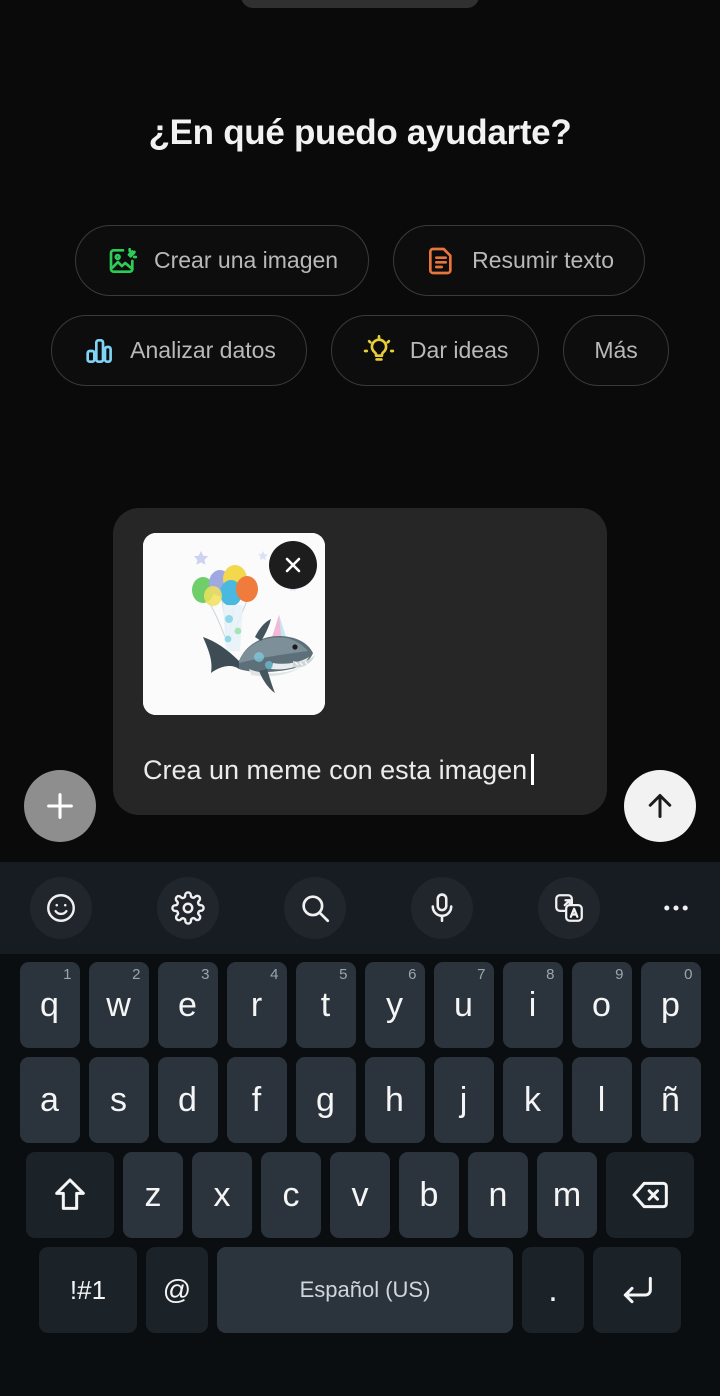  Describe the element at coordinates (360, 908) in the screenshot. I see `keyboard-toolbar` at that location.